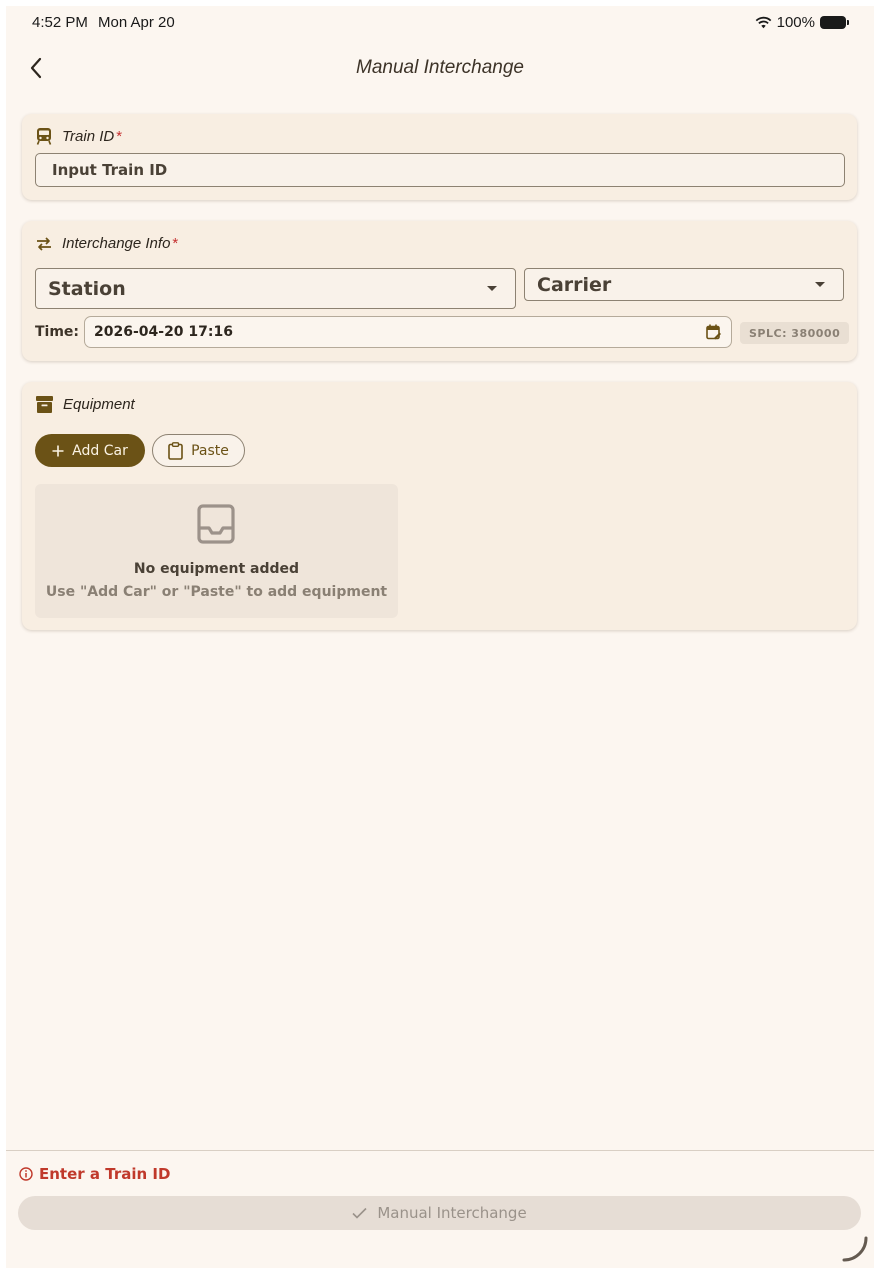 The width and height of the screenshot is (880, 1274). Describe the element at coordinates (684, 284) in the screenshot. I see `carrier-dropdown: Carrier` at that location.